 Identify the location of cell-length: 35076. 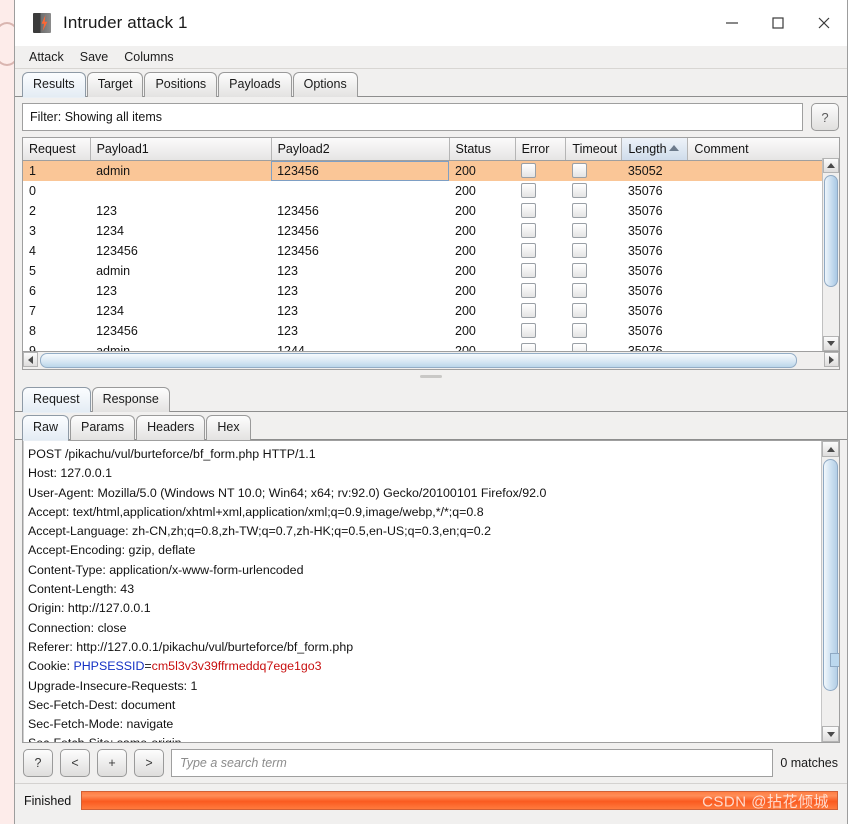
(645, 271).